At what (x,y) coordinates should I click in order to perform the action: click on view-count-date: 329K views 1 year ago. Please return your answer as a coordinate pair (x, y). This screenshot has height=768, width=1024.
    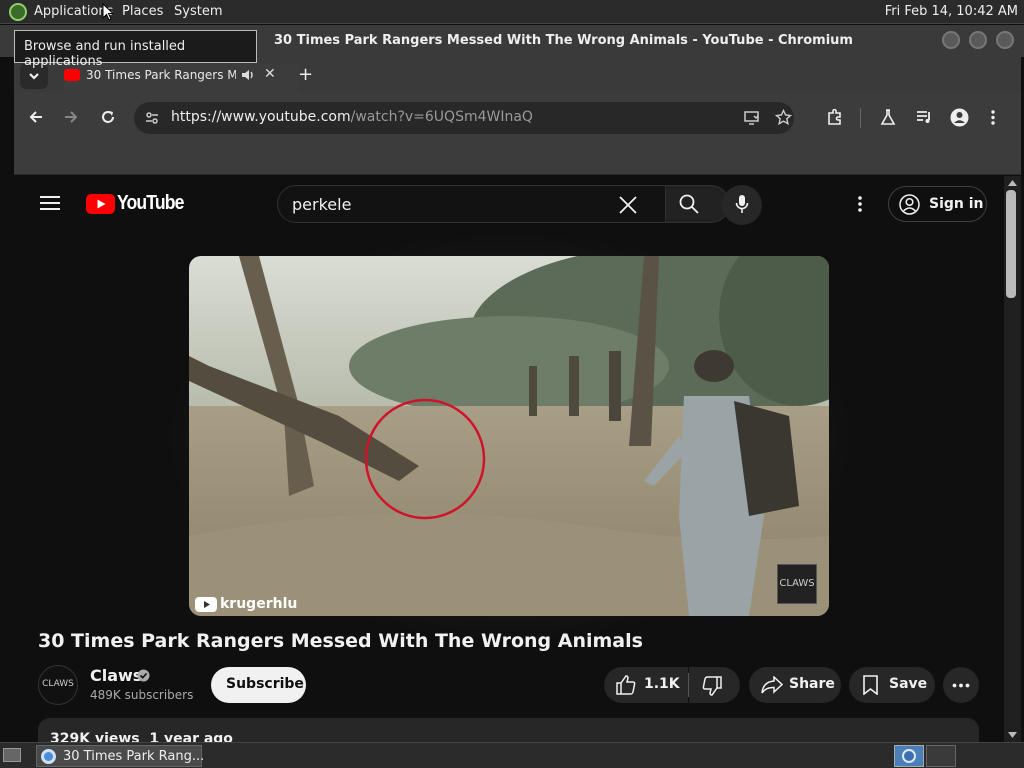
    Looking at the image, I should click on (141, 736).